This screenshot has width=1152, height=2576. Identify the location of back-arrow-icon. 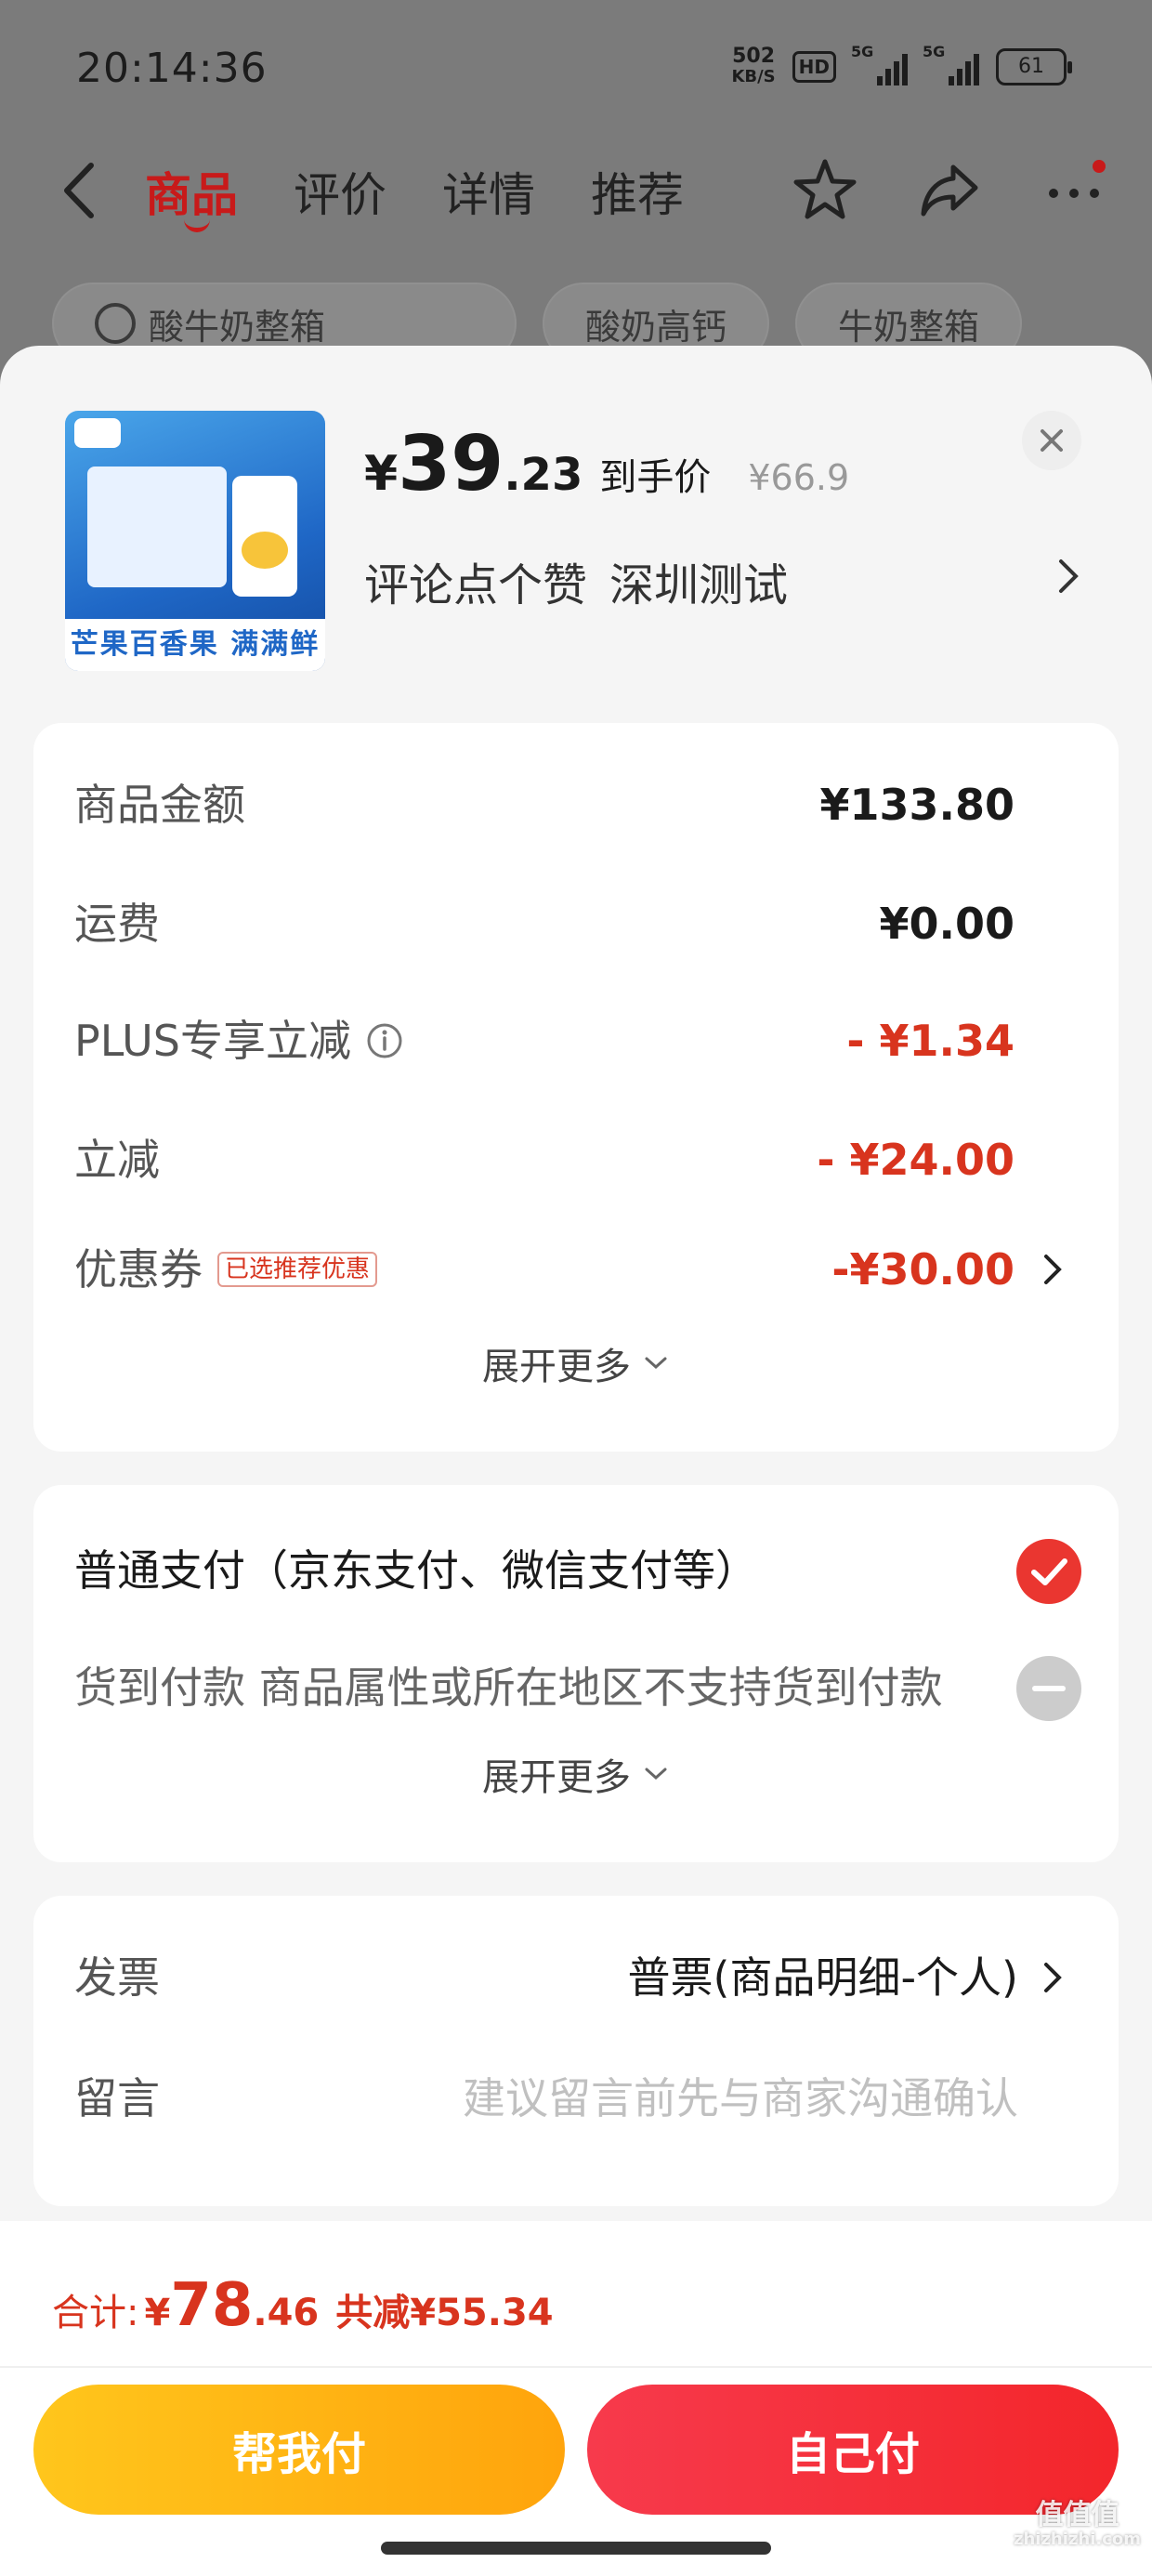
(81, 190).